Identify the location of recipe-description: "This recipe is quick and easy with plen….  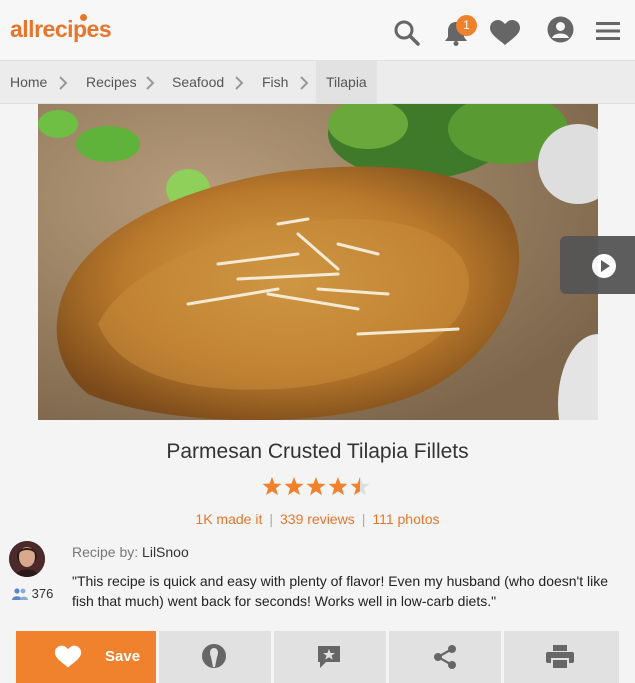
(340, 591).